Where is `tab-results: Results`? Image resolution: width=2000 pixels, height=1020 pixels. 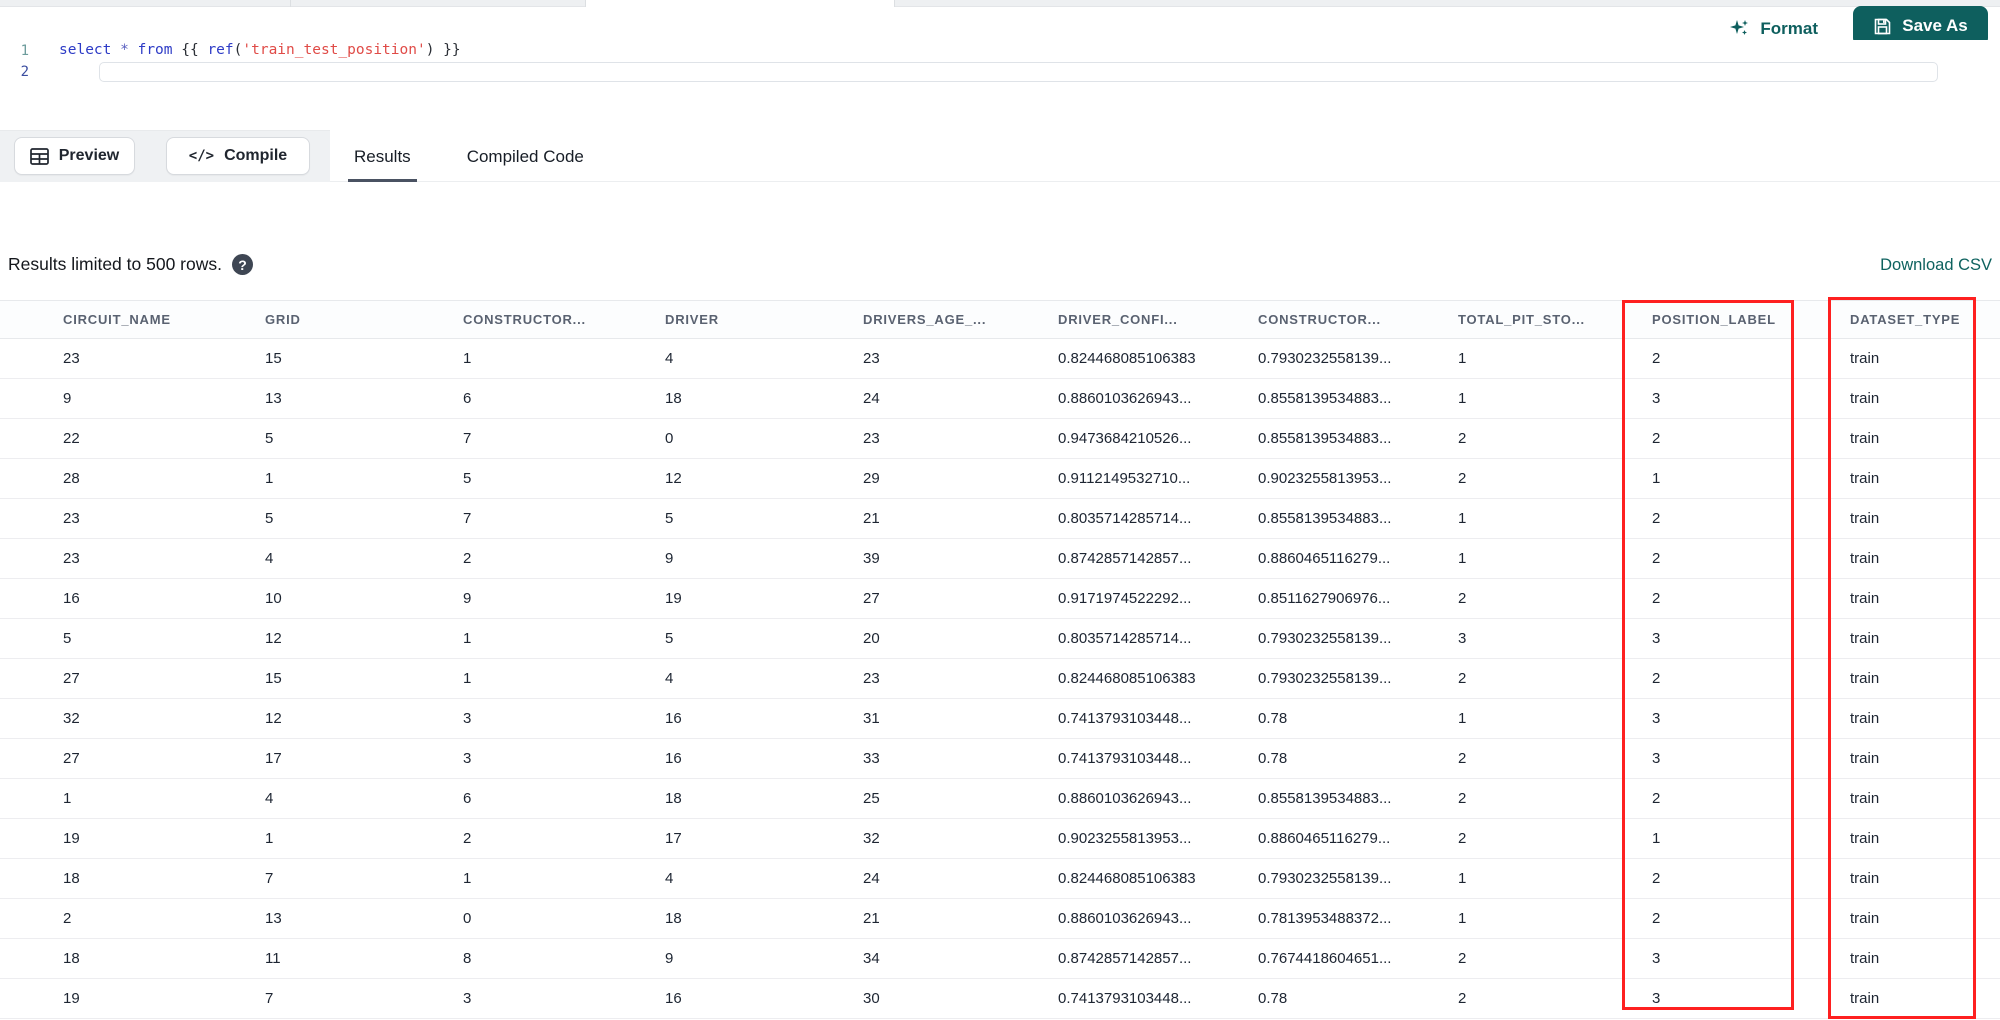 tab-results: Results is located at coordinates (382, 157).